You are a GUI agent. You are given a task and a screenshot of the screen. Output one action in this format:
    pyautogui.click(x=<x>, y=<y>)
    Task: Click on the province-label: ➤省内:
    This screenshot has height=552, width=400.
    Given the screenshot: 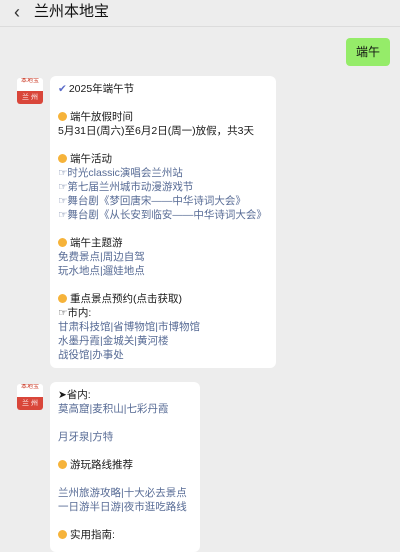 What is the action you would take?
    pyautogui.click(x=74, y=395)
    